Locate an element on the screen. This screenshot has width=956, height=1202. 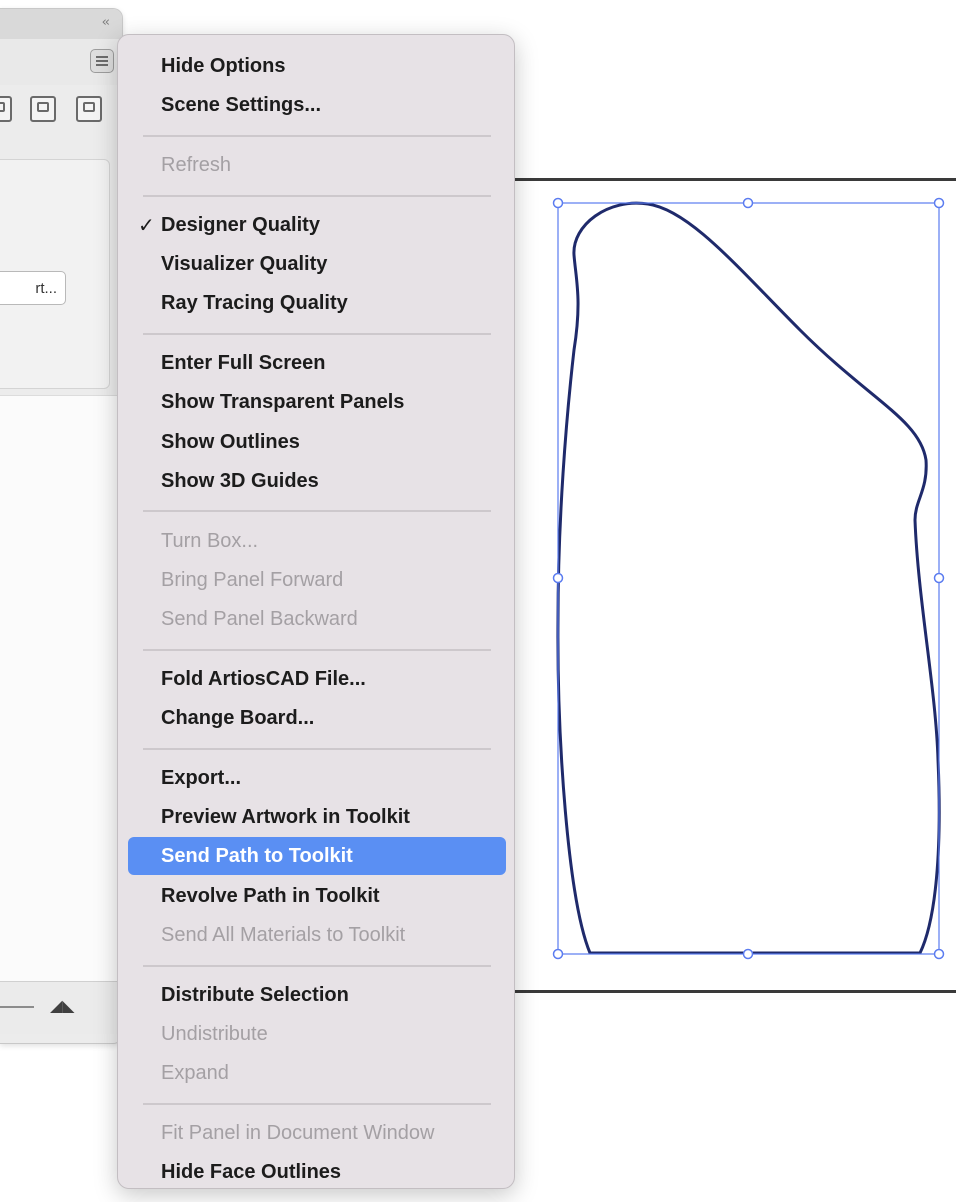
menu-item-send-path-to-toolkit: Send Path to Toolkit is located at coordinates (317, 856).